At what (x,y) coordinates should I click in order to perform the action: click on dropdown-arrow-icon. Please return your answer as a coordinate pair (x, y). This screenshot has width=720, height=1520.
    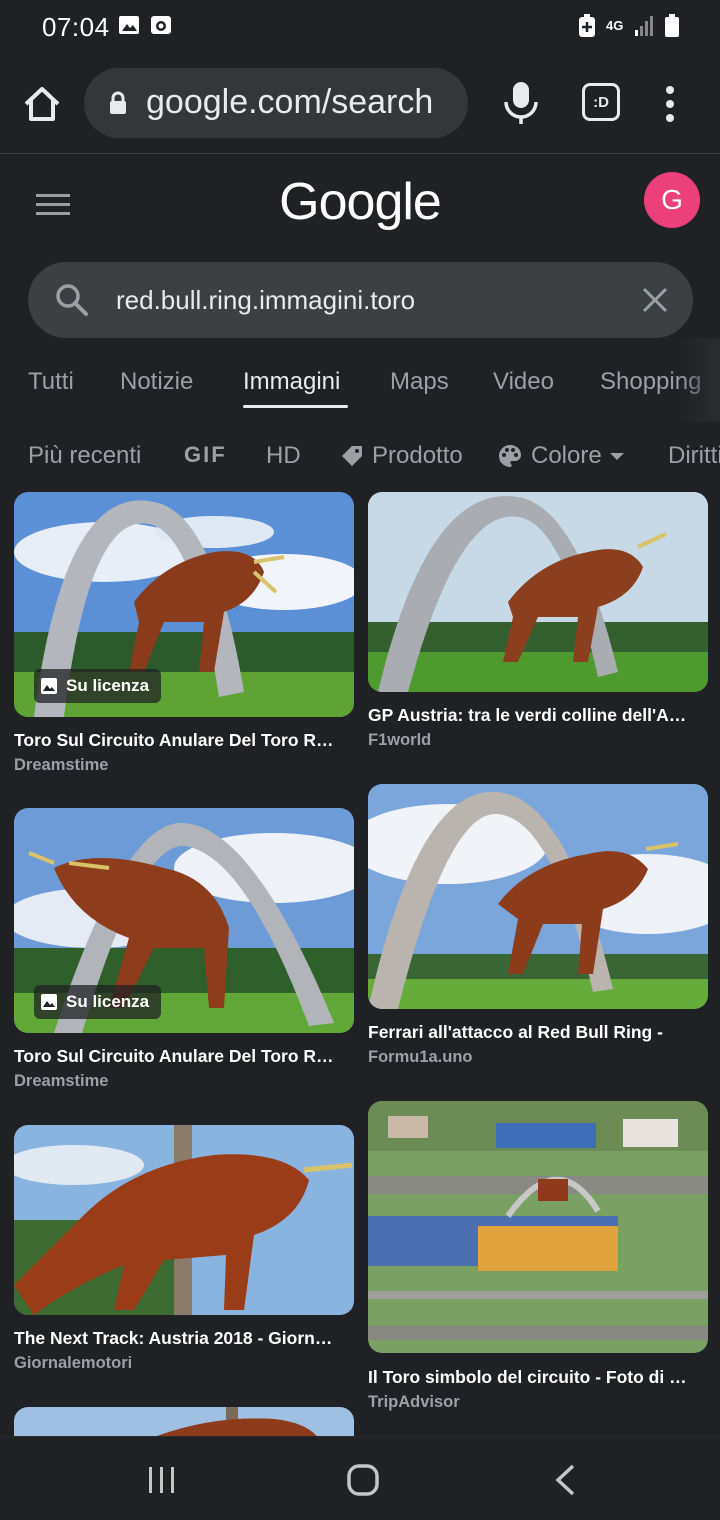
    Looking at the image, I should click on (616, 456).